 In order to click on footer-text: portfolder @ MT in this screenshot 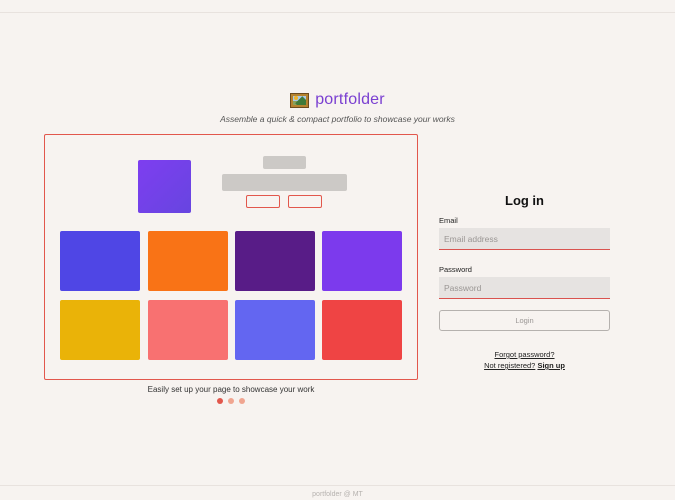, I will do `click(337, 494)`.